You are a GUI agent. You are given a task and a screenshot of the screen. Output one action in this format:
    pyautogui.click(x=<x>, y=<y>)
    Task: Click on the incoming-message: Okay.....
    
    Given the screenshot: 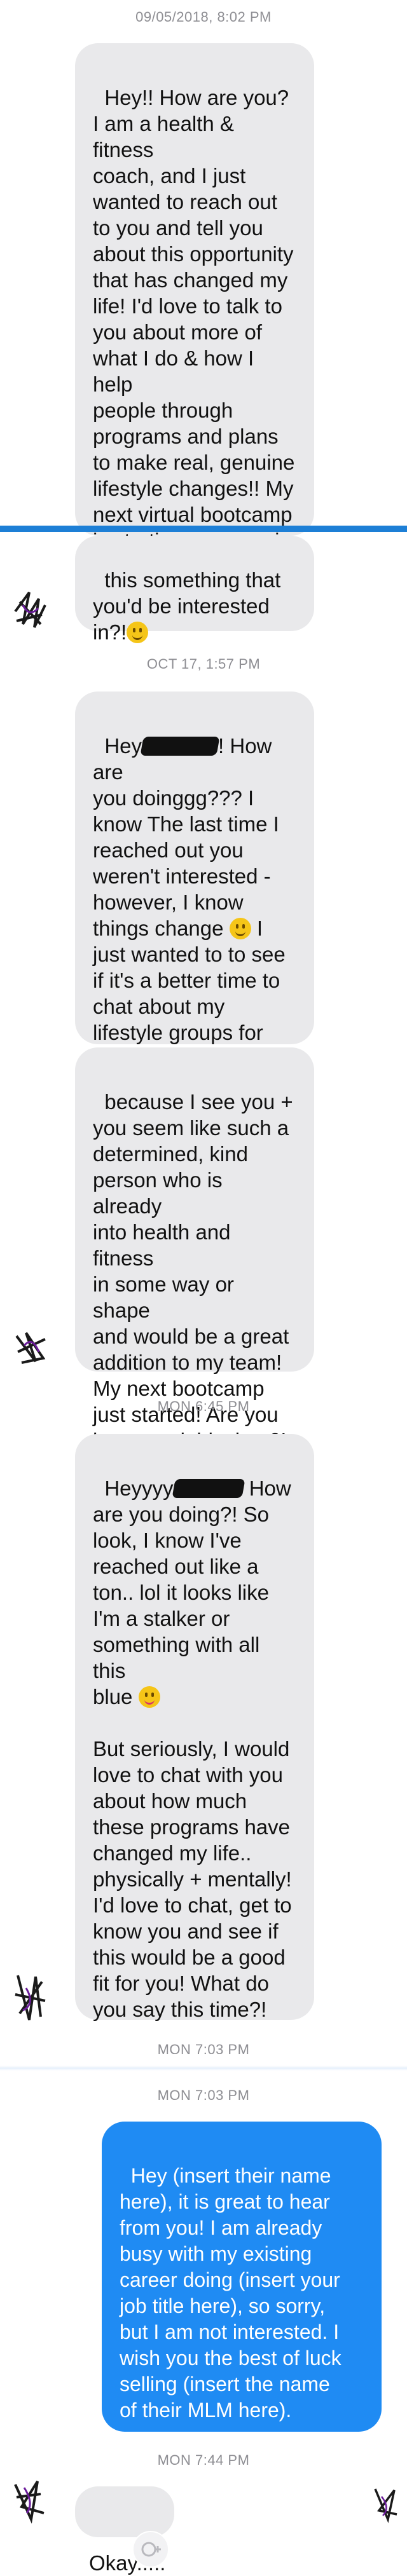 What is the action you would take?
    pyautogui.click(x=124, y=2530)
    